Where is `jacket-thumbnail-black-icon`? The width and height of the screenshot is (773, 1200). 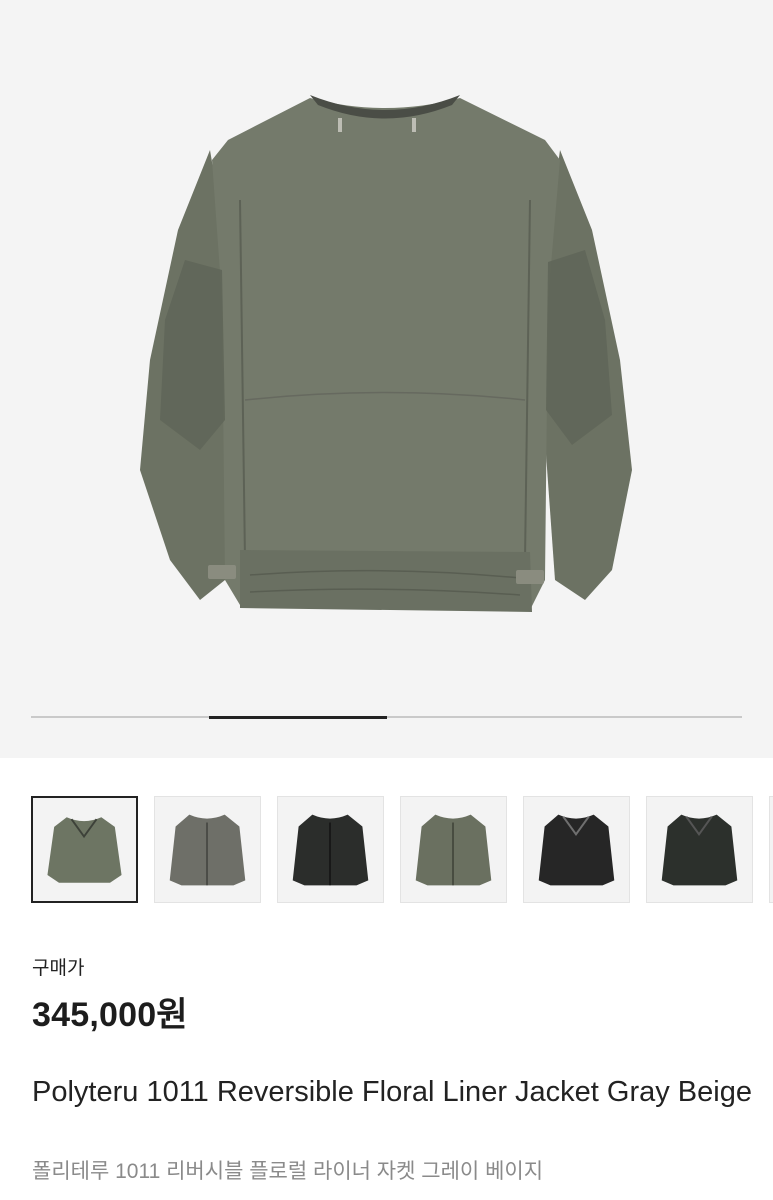 jacket-thumbnail-black-icon is located at coordinates (330, 850).